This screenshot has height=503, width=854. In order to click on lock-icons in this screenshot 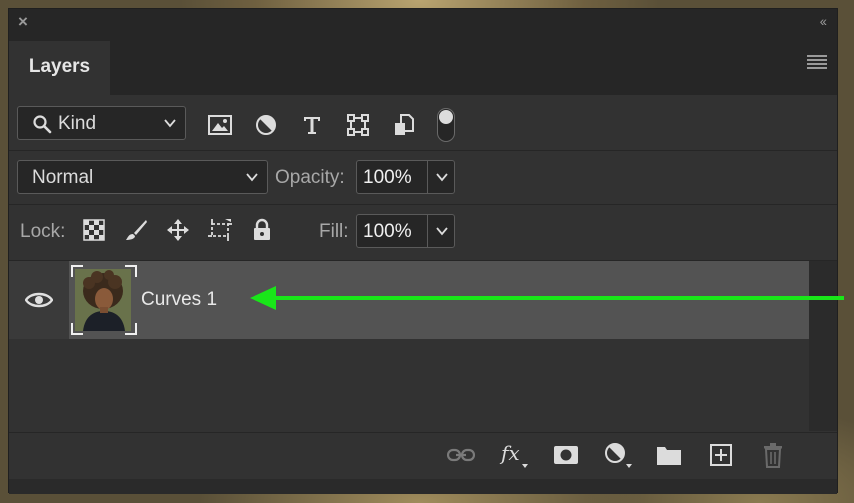, I will do `click(186, 230)`.